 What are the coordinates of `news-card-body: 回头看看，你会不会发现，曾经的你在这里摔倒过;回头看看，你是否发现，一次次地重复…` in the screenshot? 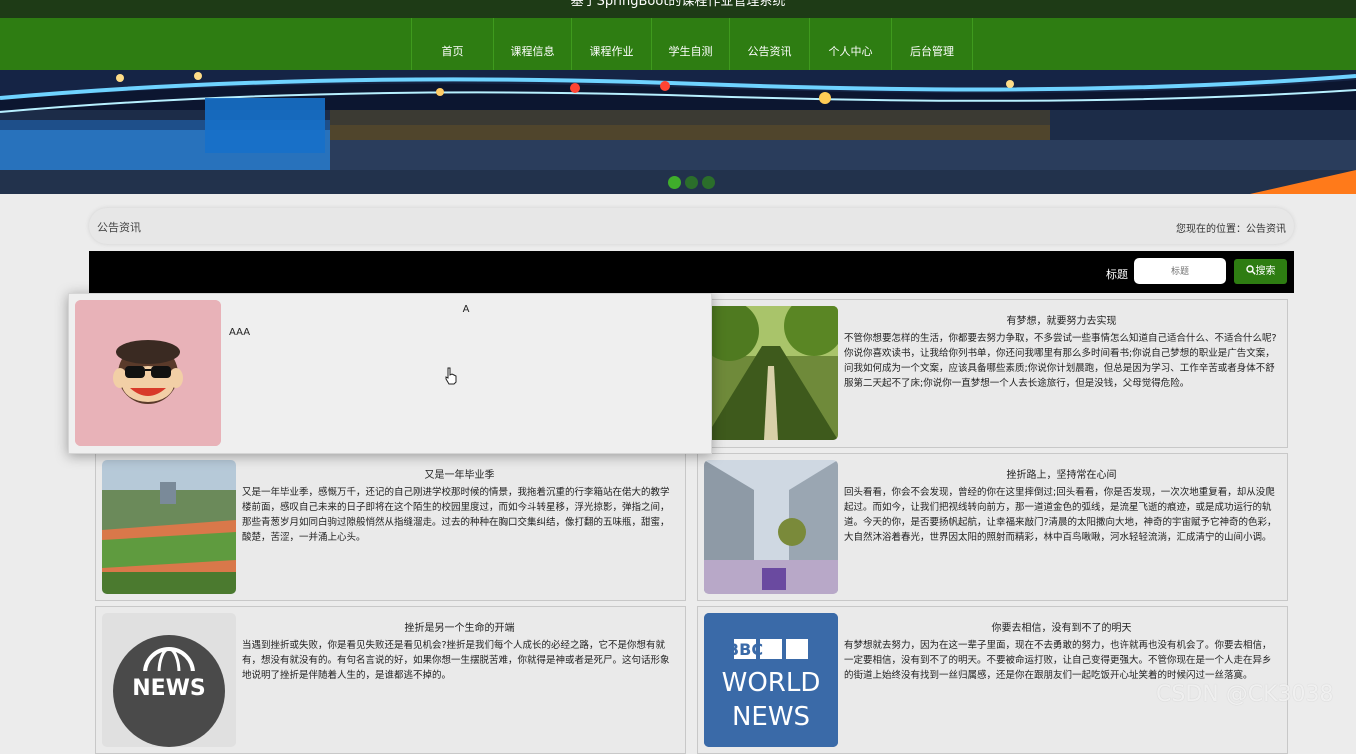 It's located at (1060, 515).